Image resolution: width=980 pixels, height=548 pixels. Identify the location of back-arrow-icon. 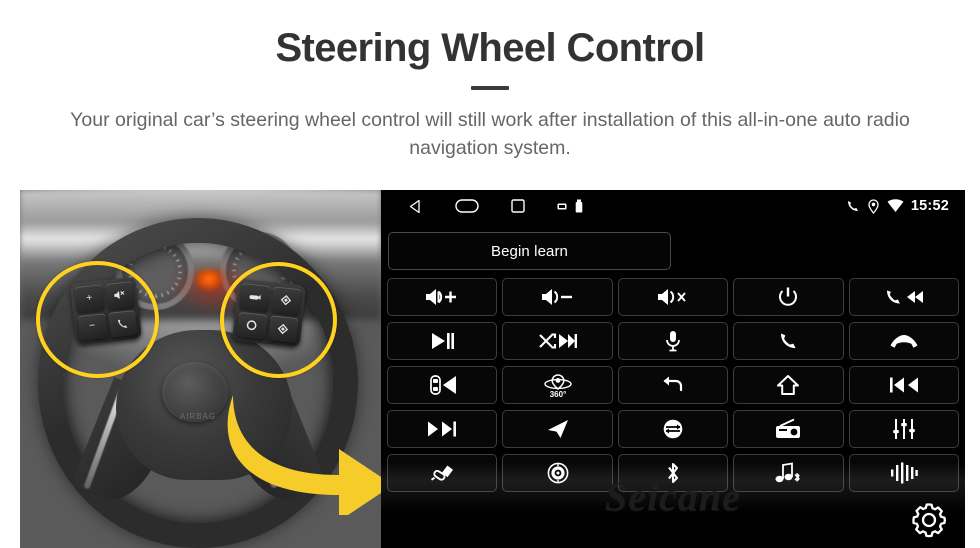
(673, 384).